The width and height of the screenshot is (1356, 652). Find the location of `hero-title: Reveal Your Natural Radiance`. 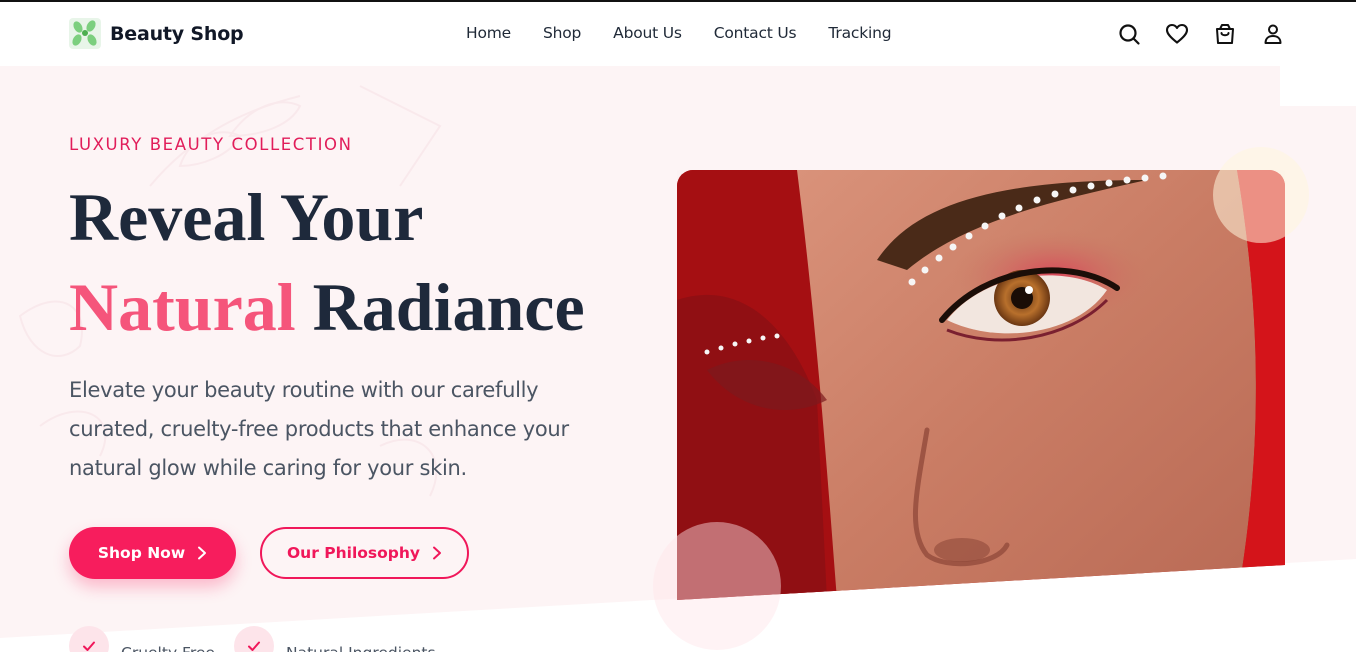

hero-title: Reveal Your Natural Radiance is located at coordinates (327, 262).